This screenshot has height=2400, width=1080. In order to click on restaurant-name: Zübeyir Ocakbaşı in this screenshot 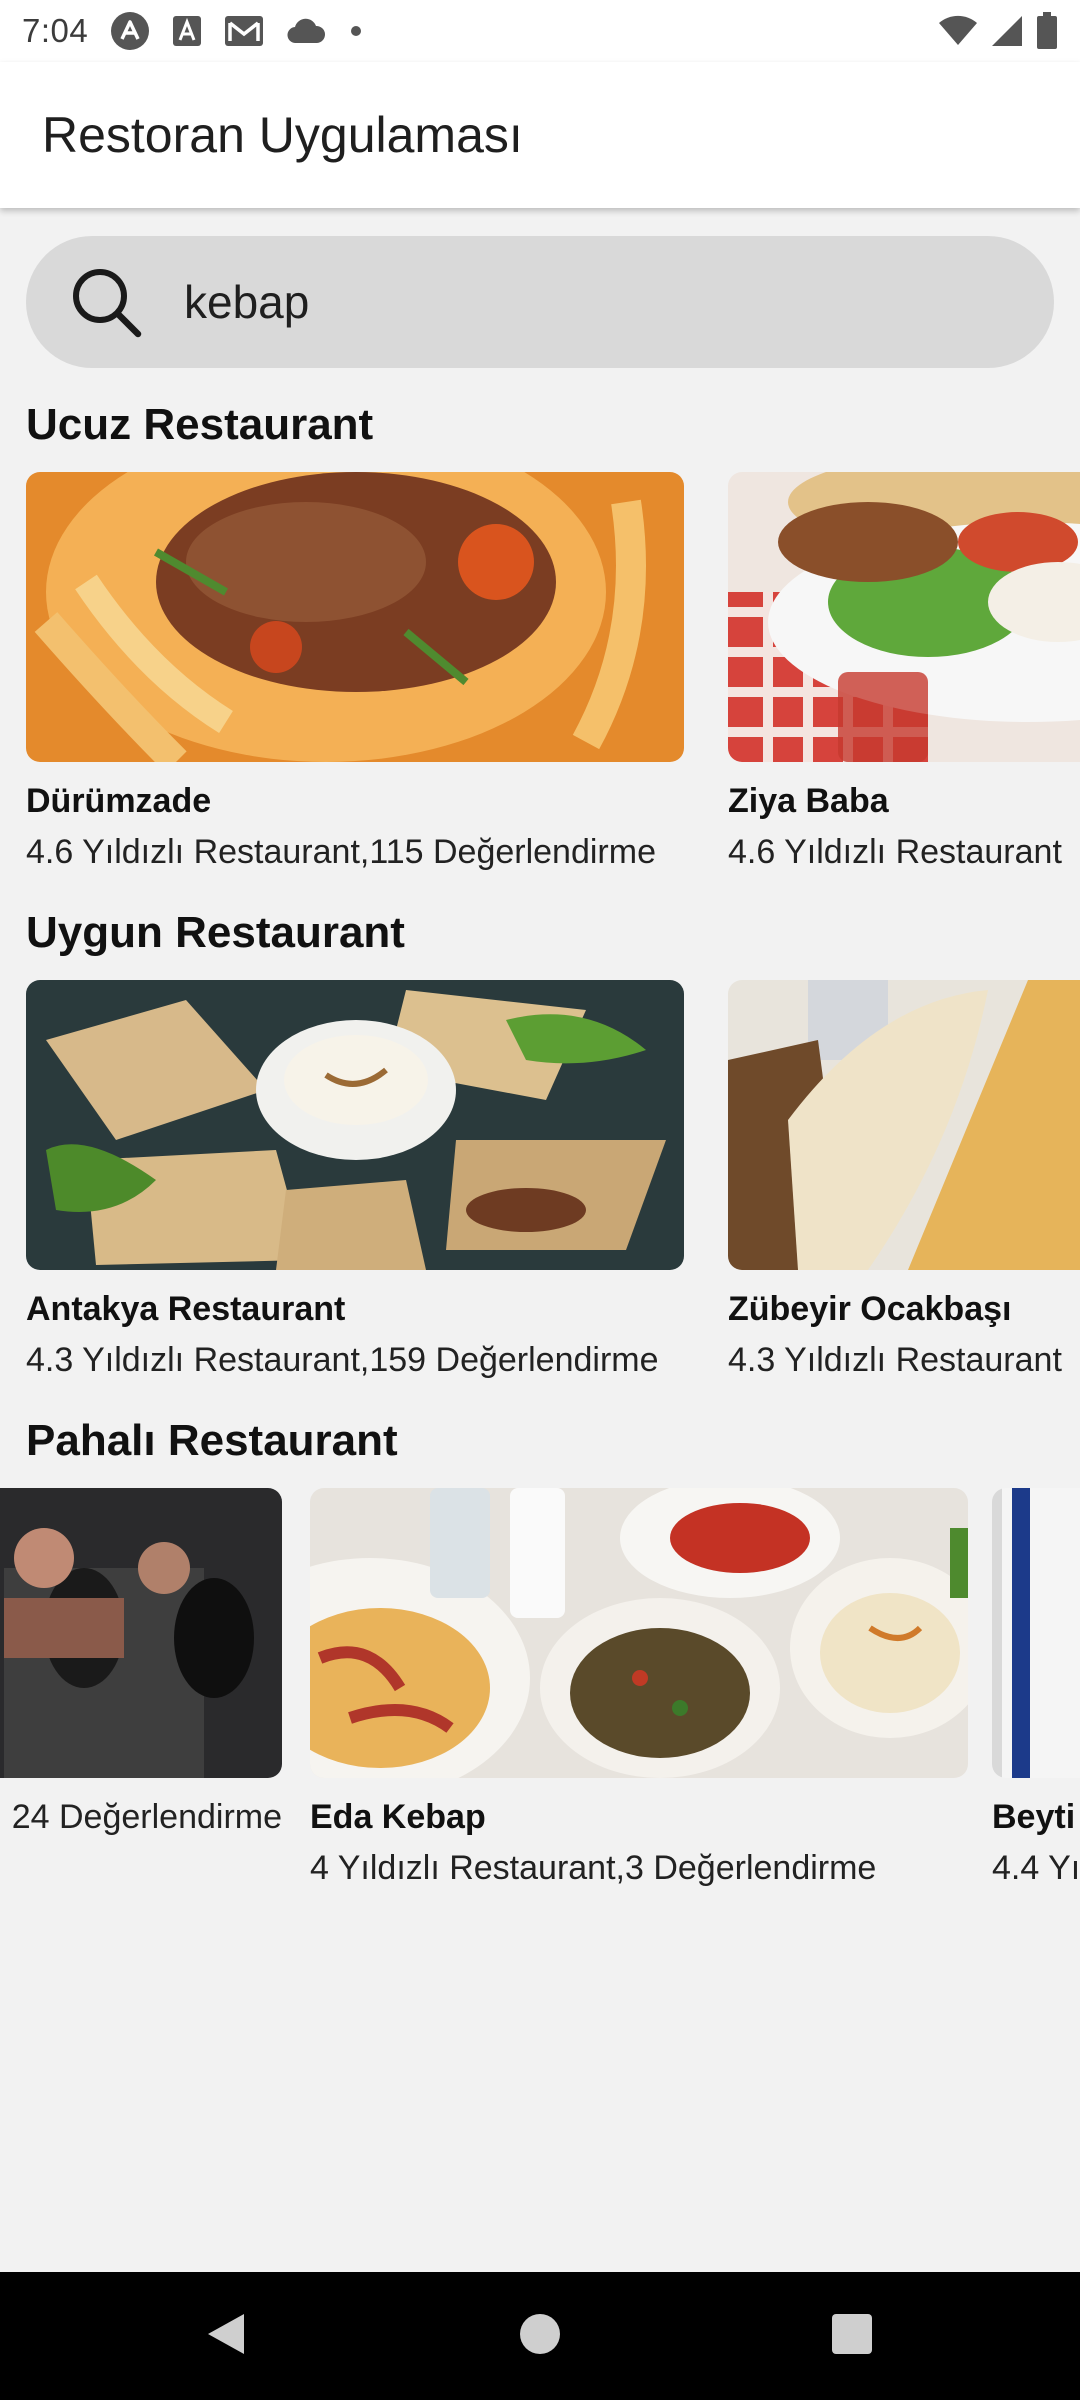, I will do `click(870, 1309)`.